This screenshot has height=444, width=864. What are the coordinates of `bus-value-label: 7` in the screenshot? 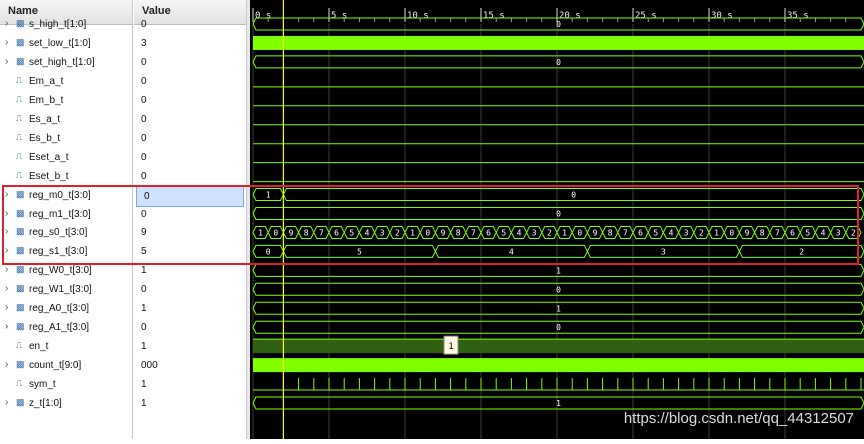 It's located at (321, 232).